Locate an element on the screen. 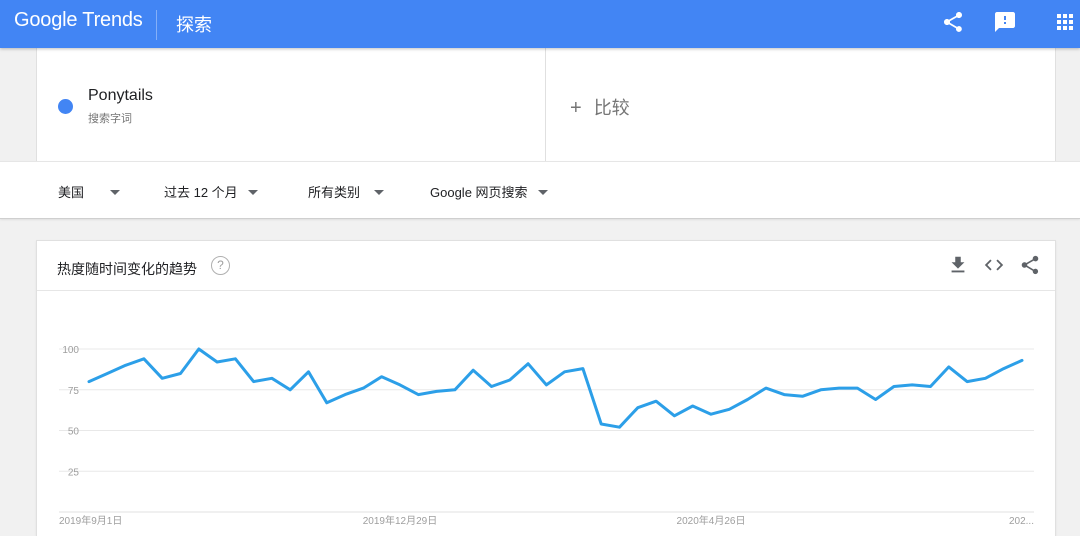 Image resolution: width=1080 pixels, height=536 pixels. logo-google-text: Google is located at coordinates (46, 20).